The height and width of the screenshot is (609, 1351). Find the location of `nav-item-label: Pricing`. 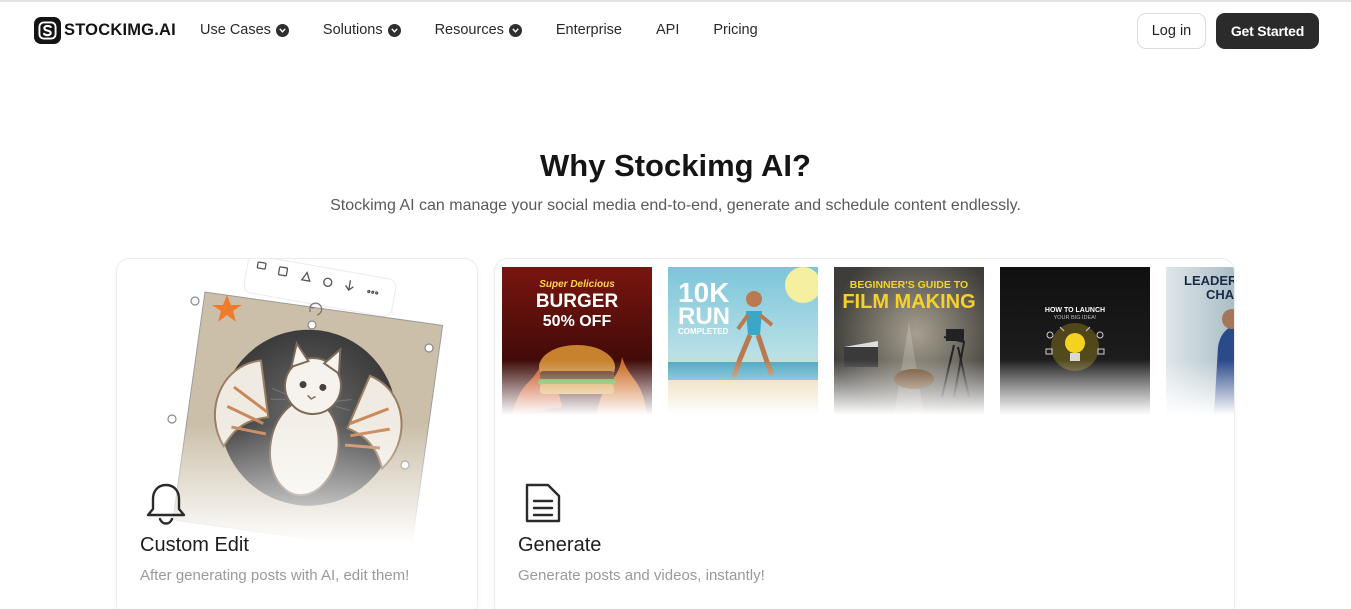

nav-item-label: Pricing is located at coordinates (735, 30).